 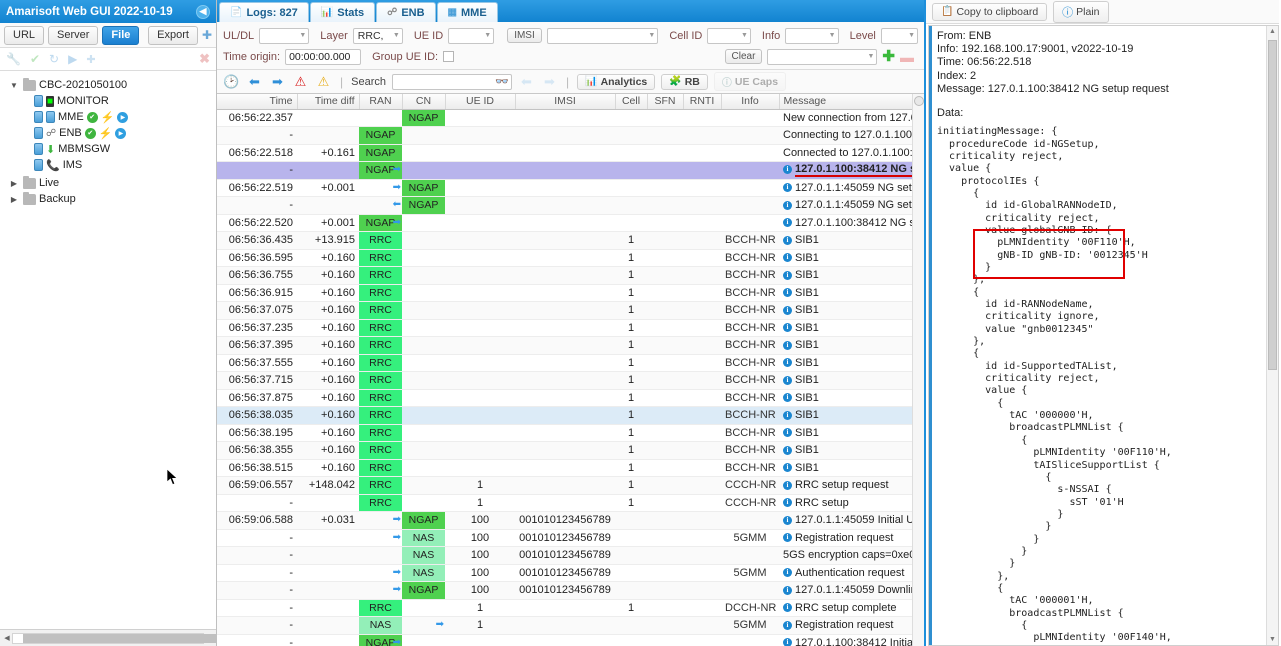 What do you see at coordinates (570, 398) in the screenshot?
I see `table-row: 06:56:37.875+0.160RRC➡1BCCH-NRiSIB1` at bounding box center [570, 398].